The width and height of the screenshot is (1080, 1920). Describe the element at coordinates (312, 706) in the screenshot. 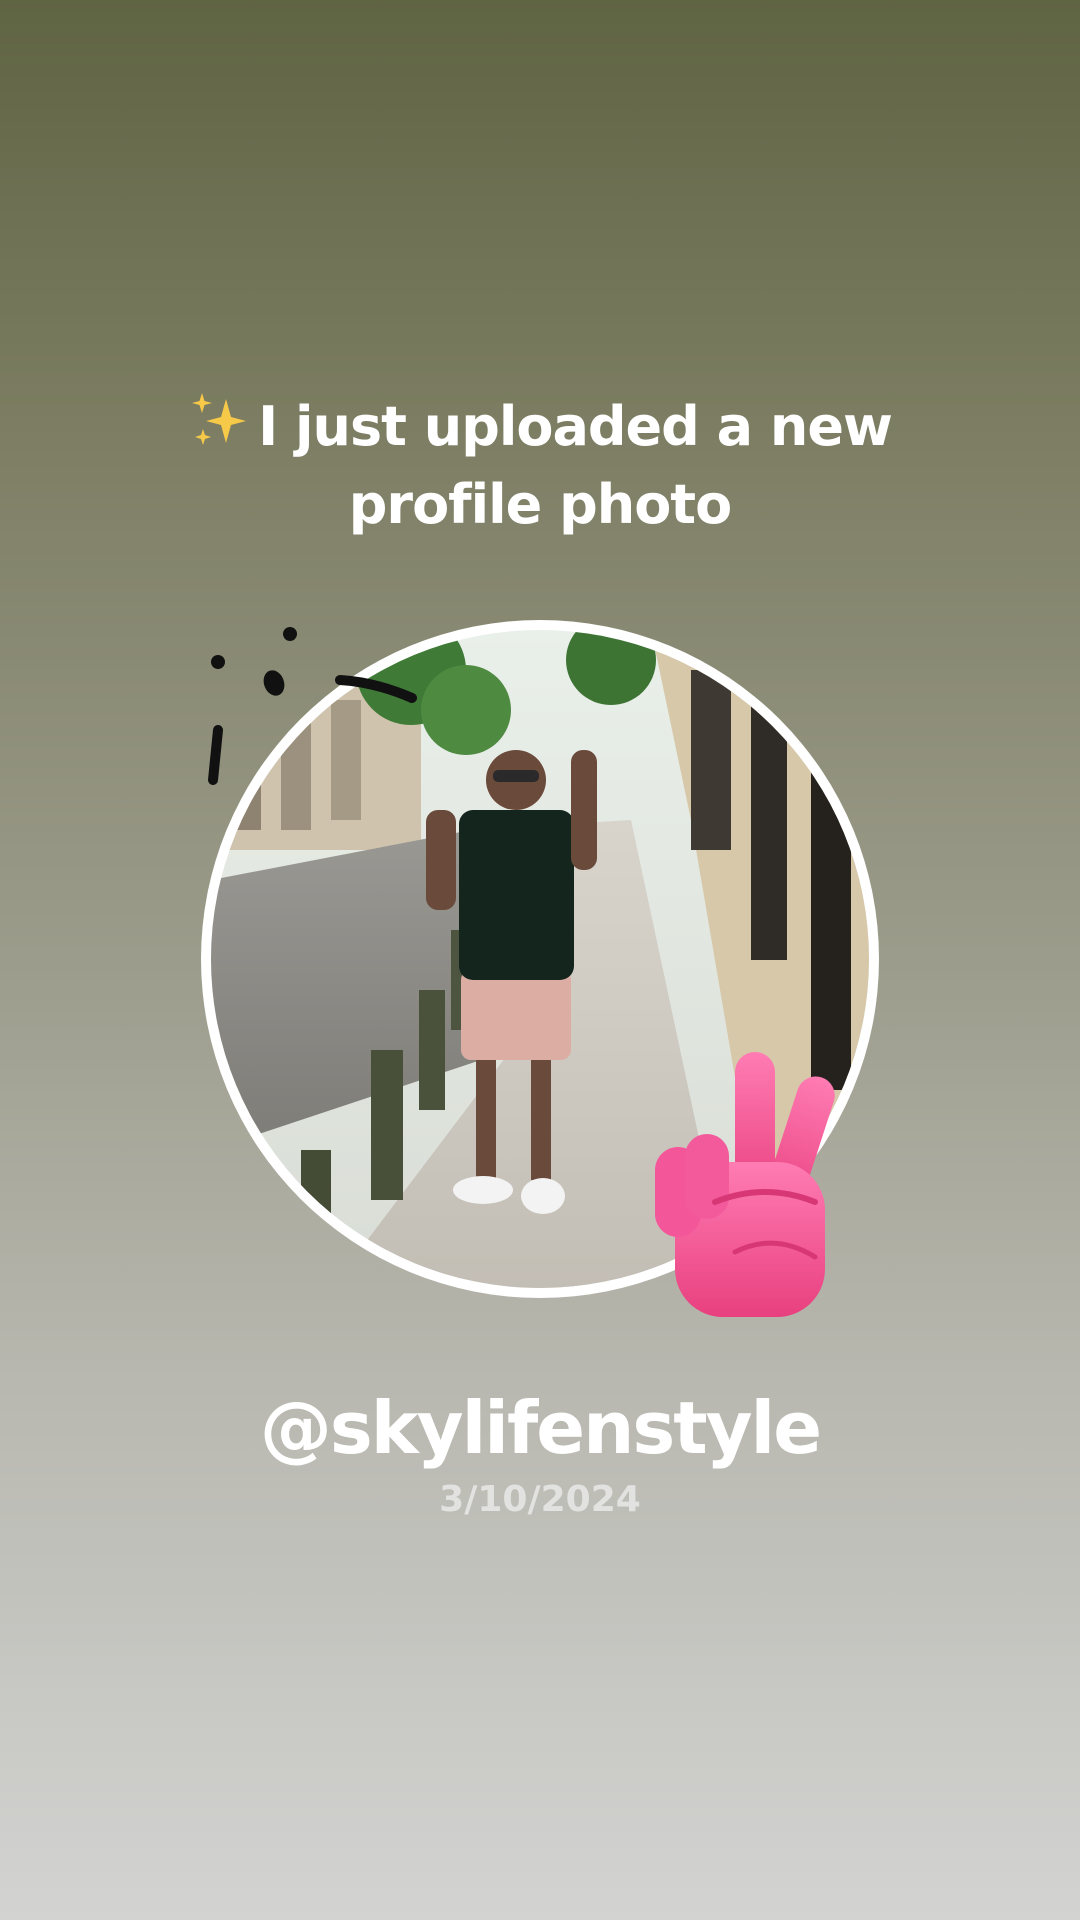

I see `doodle-sticker` at that location.